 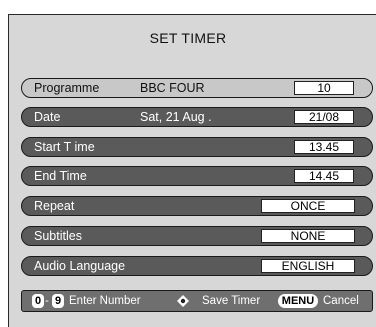 What do you see at coordinates (298, 301) in the screenshot?
I see `menu-key: MENU` at bounding box center [298, 301].